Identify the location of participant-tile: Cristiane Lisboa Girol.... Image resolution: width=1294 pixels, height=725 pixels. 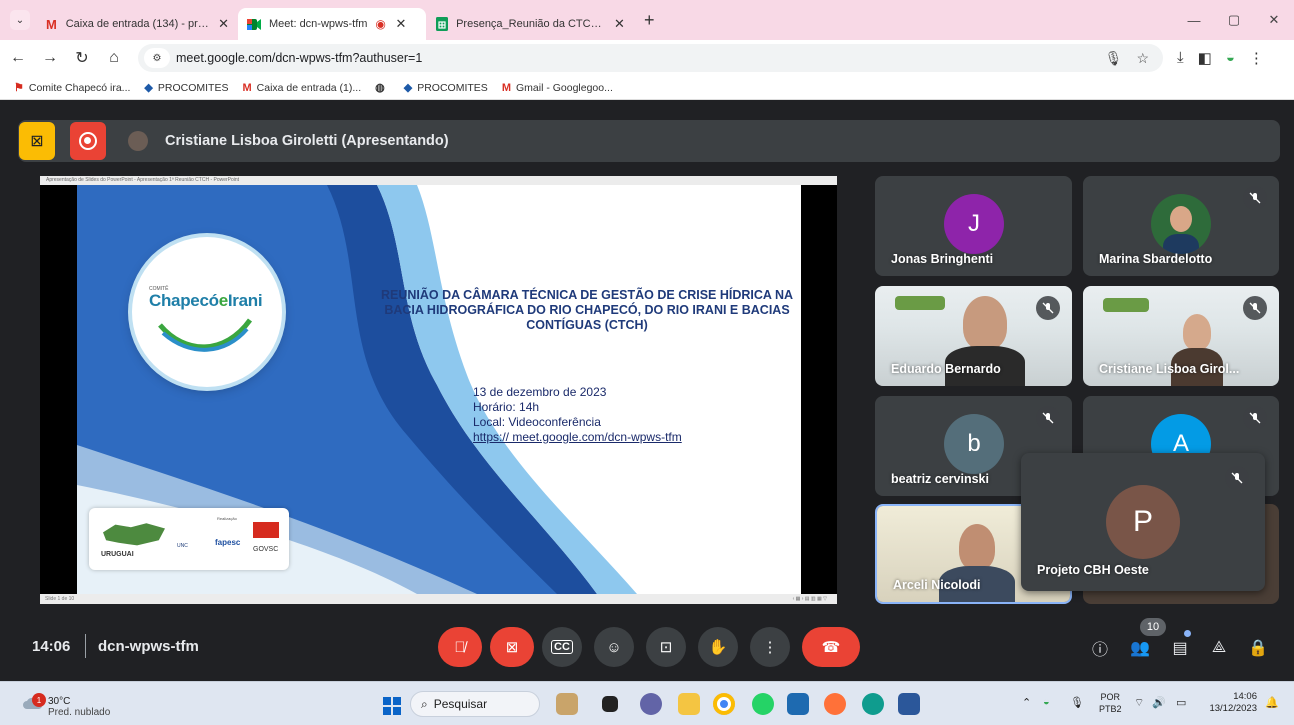
(1181, 336).